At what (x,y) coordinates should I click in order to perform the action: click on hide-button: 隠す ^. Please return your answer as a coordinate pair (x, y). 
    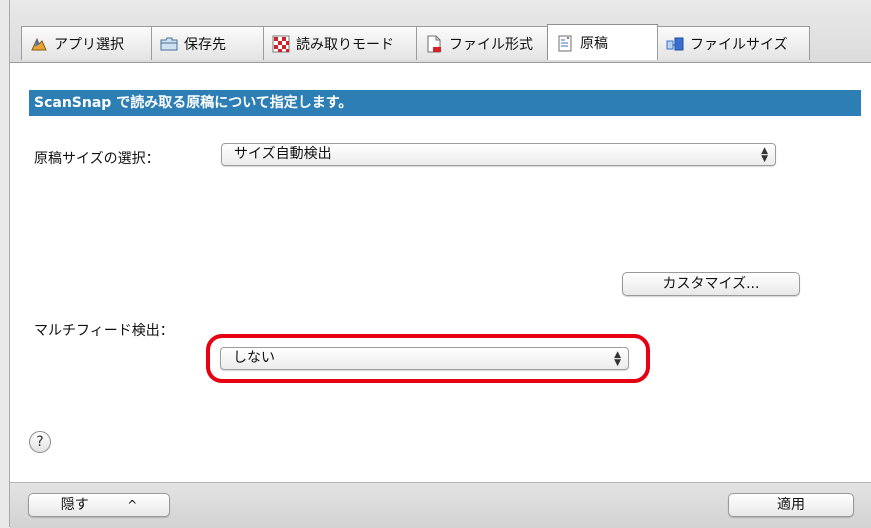
    Looking at the image, I should click on (99, 505).